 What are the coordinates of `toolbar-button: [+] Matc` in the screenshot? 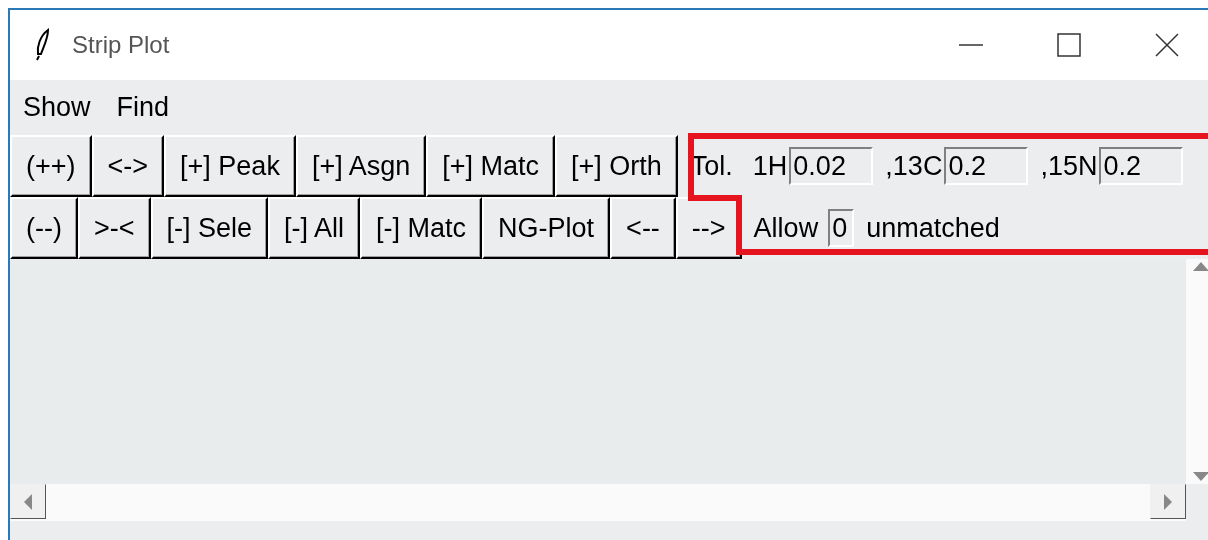 It's located at (490, 166).